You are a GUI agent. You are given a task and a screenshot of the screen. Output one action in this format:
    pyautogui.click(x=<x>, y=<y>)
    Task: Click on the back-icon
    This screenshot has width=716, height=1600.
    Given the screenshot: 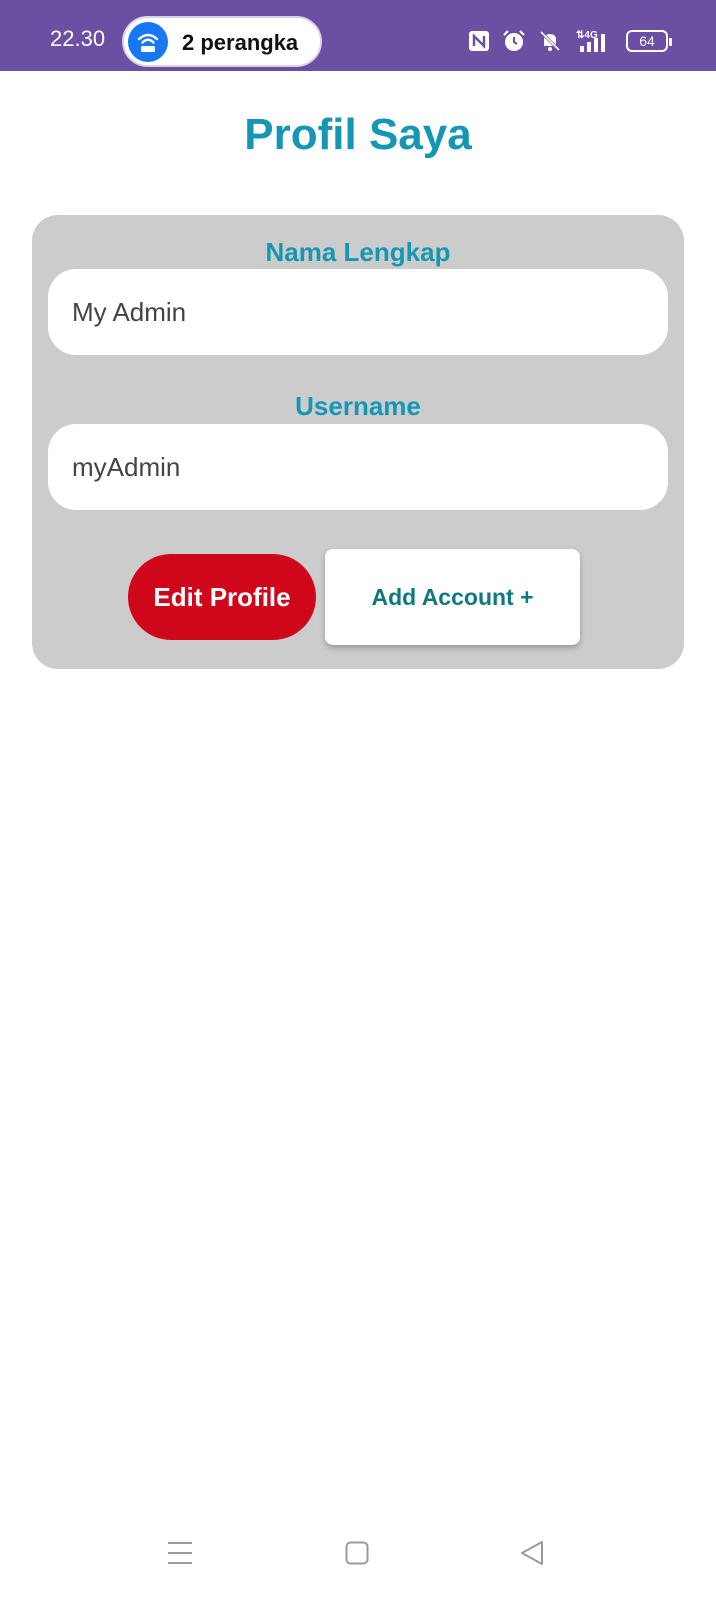 What is the action you would take?
    pyautogui.click(x=532, y=1553)
    